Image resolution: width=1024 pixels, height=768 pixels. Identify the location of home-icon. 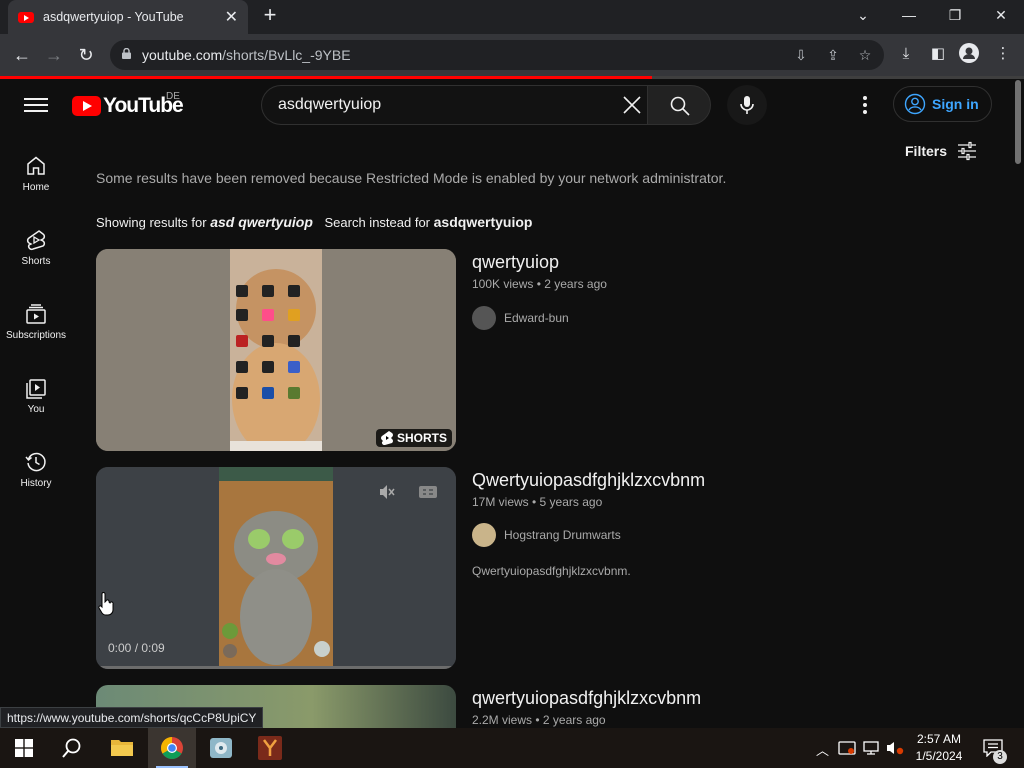
(36, 165).